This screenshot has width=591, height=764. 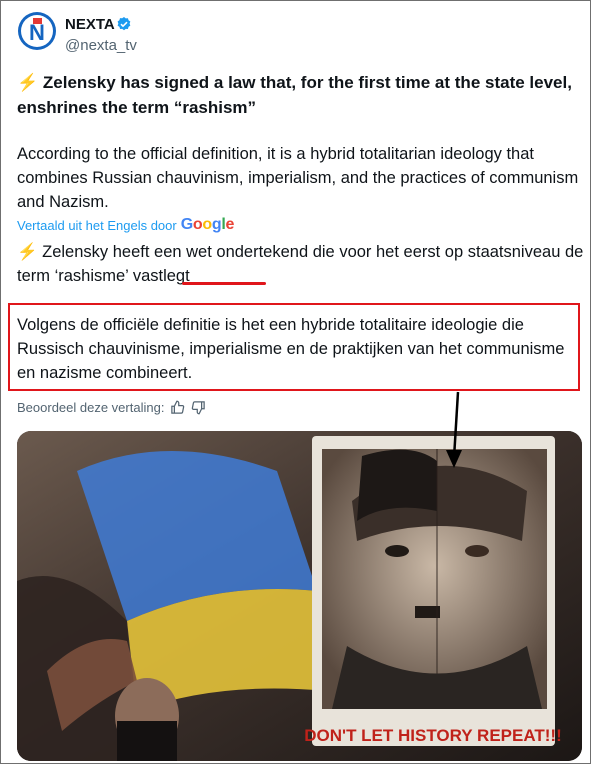 I want to click on avatar-letter: N, so click(x=37, y=32).